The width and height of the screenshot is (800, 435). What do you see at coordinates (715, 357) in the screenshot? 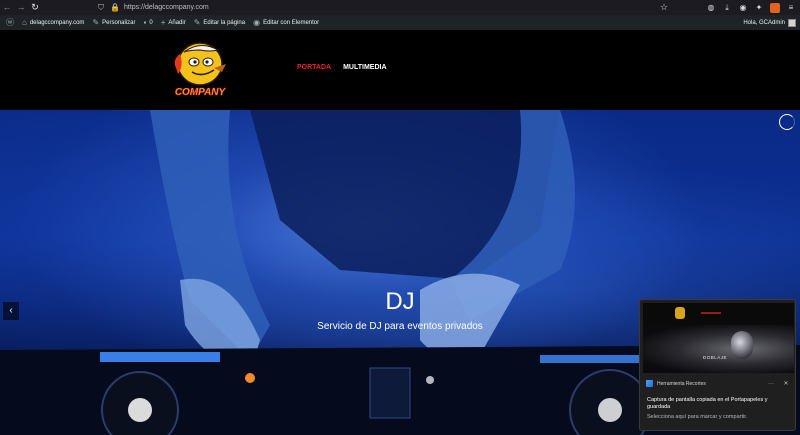
I see `thumbnail-text: DOBLAJE` at bounding box center [715, 357].